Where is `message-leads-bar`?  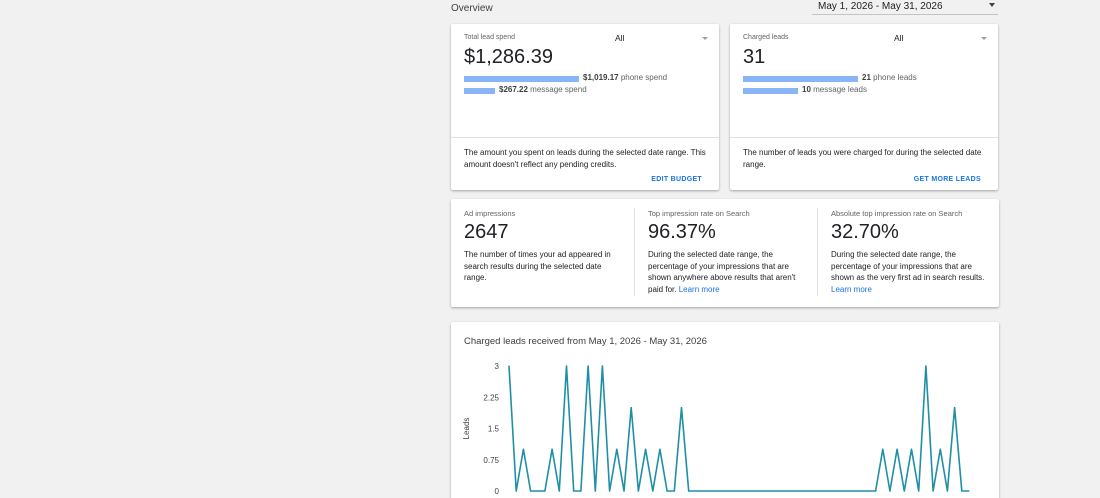 message-leads-bar is located at coordinates (770, 91).